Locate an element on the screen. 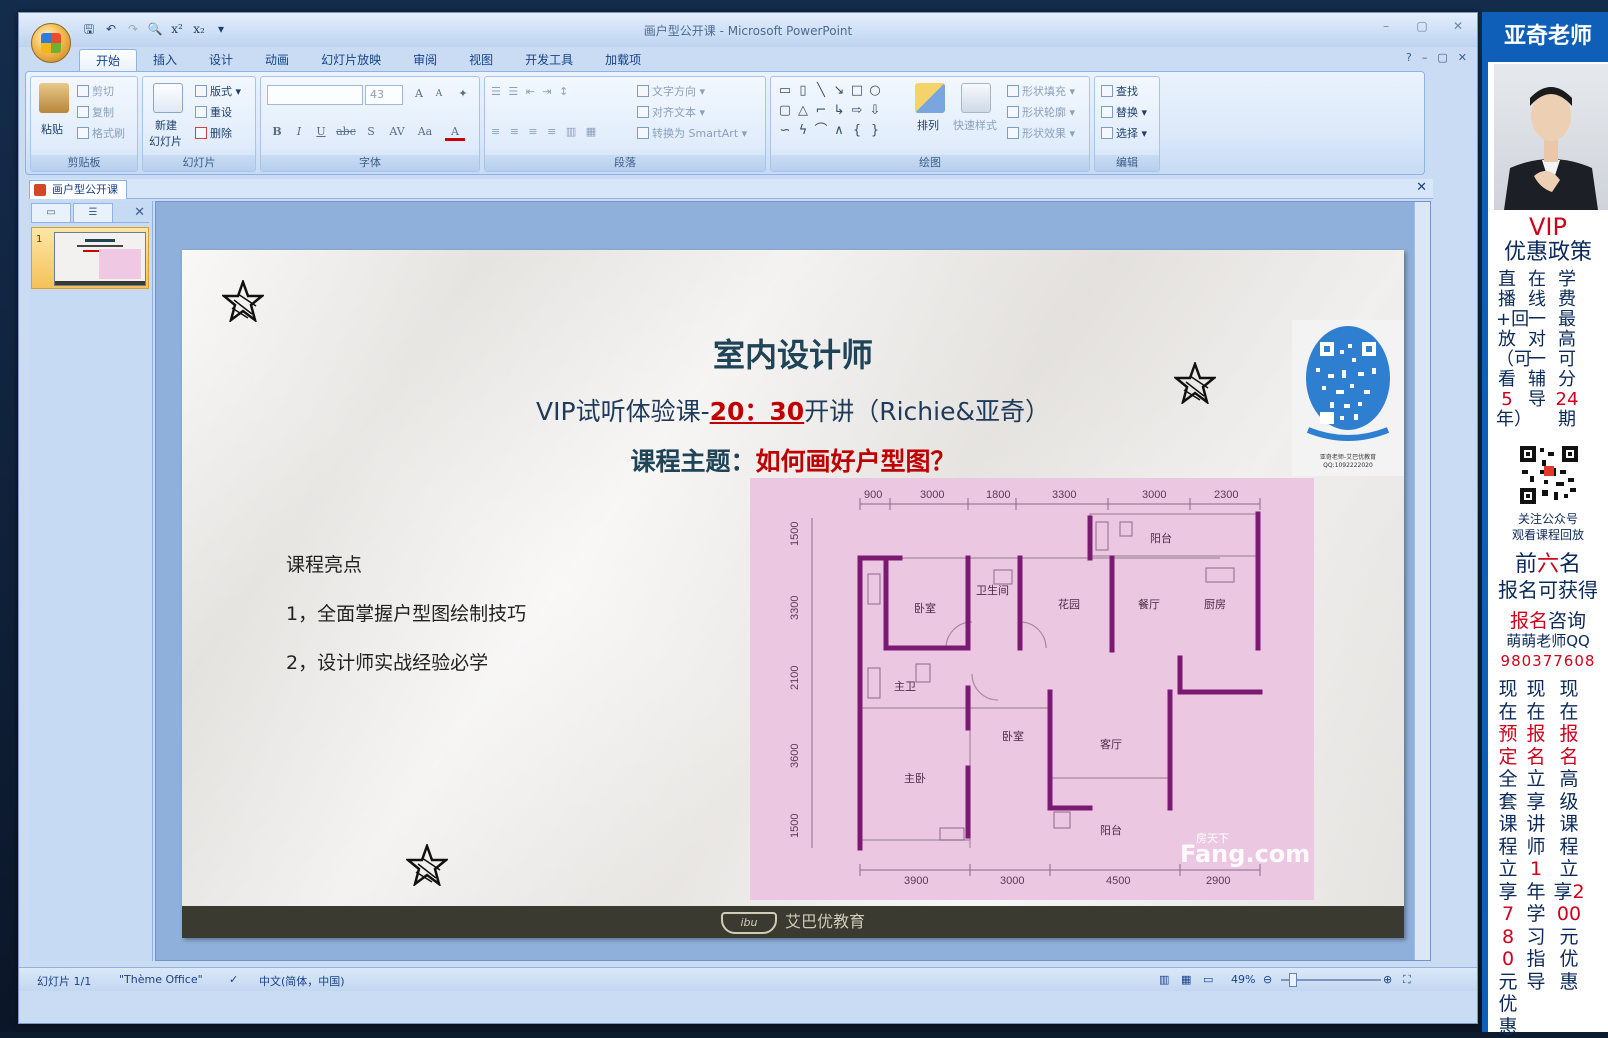 The height and width of the screenshot is (1038, 1608). zoom-out-icon: ⊖ is located at coordinates (1267, 979).